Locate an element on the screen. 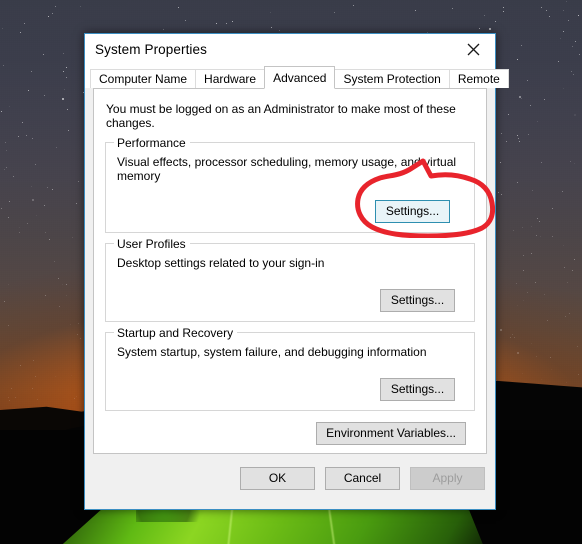 This screenshot has width=582, height=544. cancel-button: Cancel is located at coordinates (362, 478).